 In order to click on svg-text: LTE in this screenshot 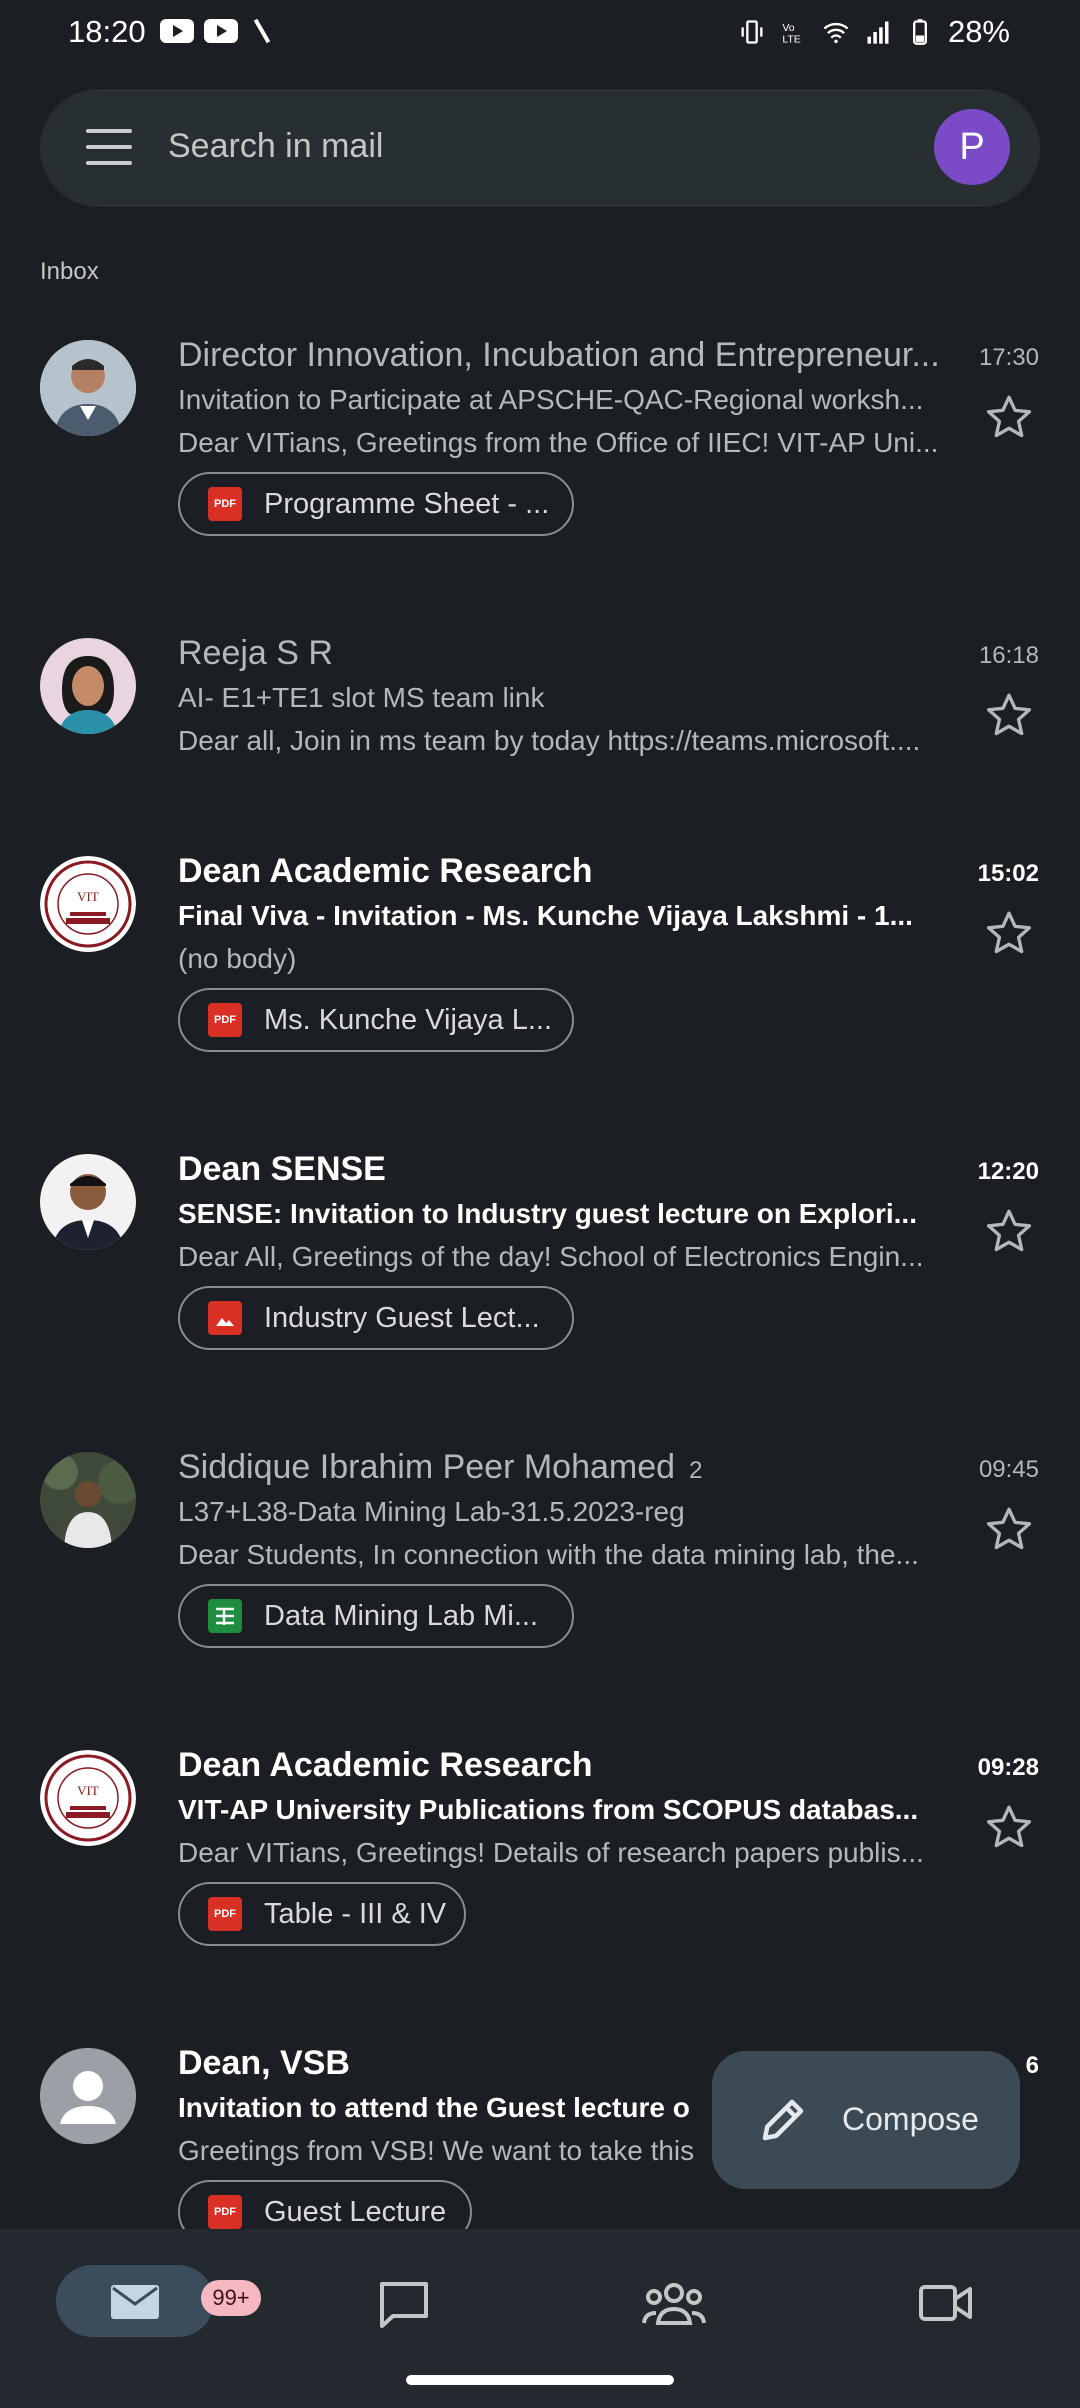, I will do `click(791, 40)`.